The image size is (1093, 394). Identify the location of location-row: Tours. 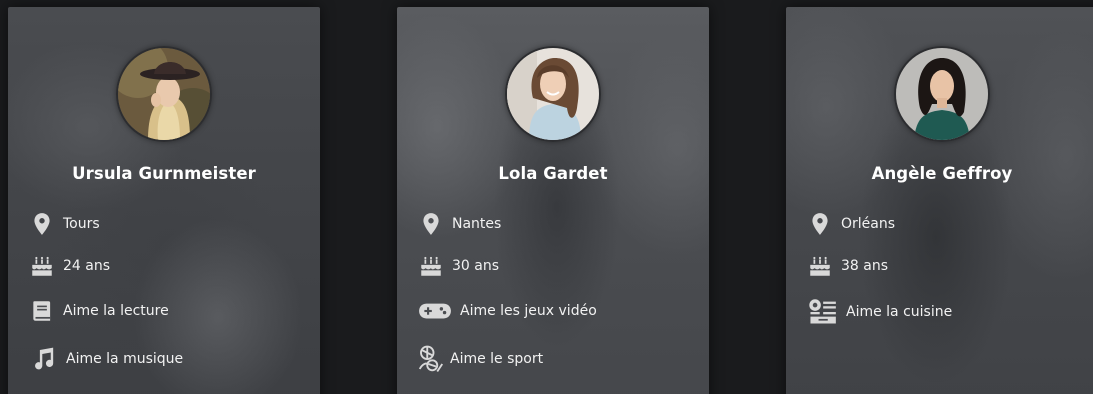
(64, 224).